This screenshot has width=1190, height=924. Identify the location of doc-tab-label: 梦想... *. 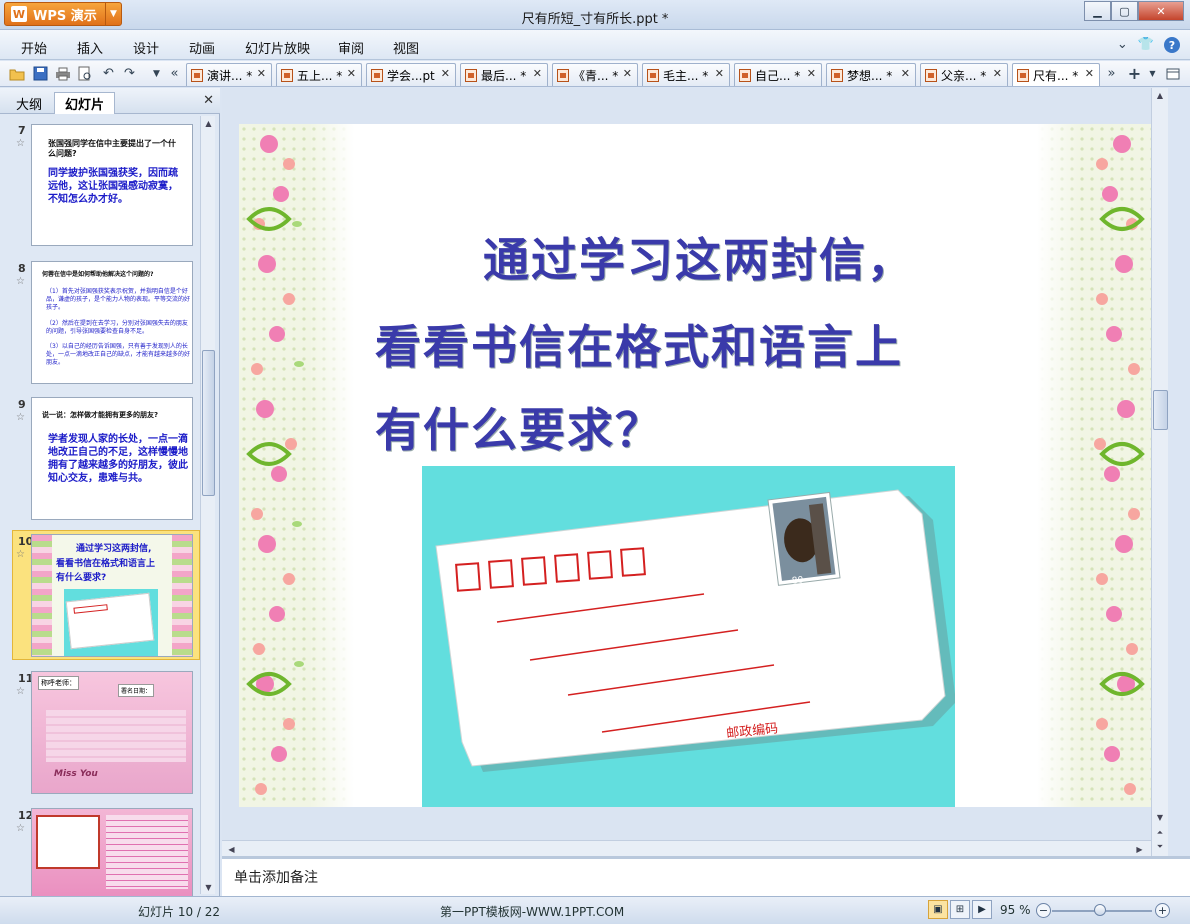
(870, 75).